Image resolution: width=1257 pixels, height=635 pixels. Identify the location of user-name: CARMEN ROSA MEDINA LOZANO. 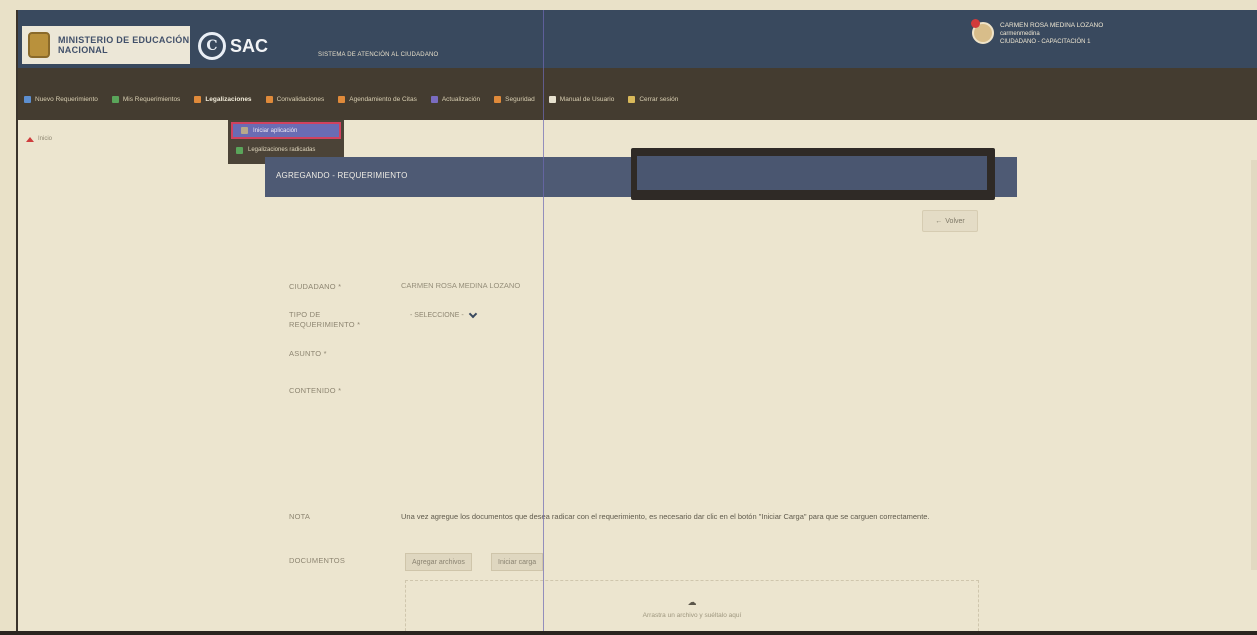
(1052, 25).